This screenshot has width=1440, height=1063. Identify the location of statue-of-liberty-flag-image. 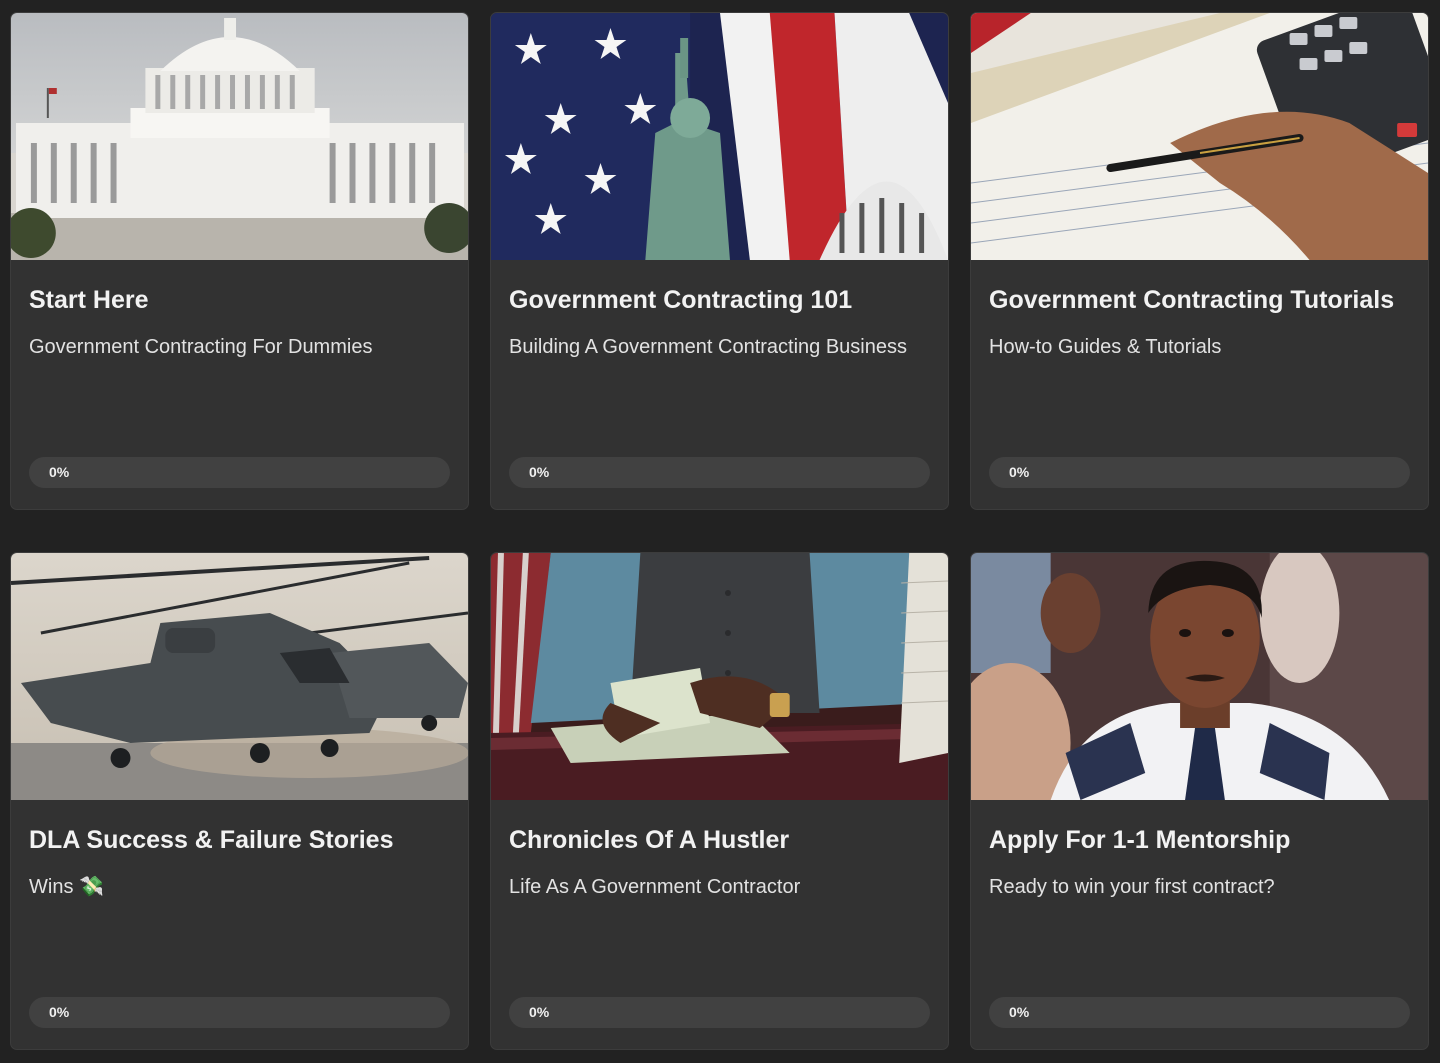
(719, 136).